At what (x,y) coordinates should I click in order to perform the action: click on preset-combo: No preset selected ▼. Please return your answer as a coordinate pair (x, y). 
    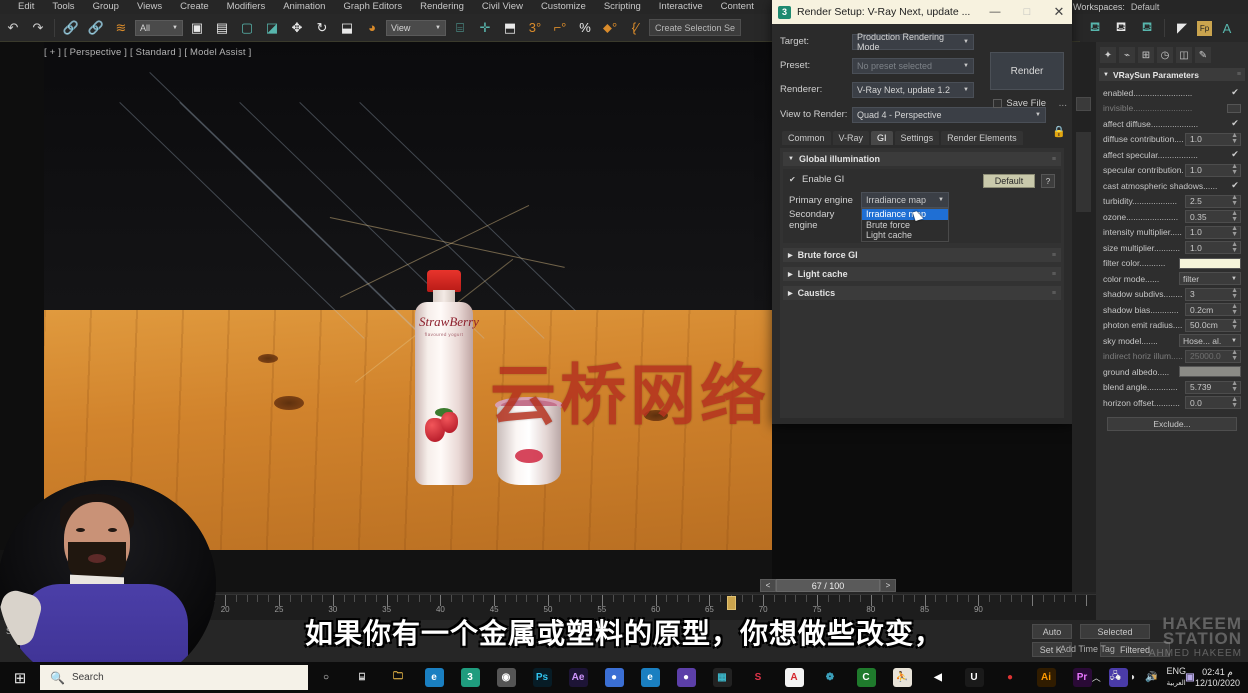
    Looking at the image, I should click on (913, 65).